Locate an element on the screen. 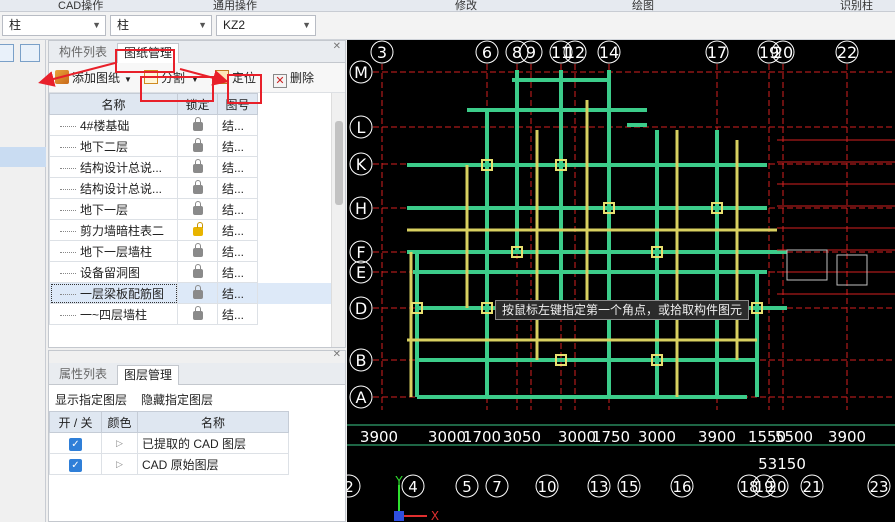 Image resolution: width=895 pixels, height=522 pixels. dimension-text: 3000 is located at coordinates (657, 437).